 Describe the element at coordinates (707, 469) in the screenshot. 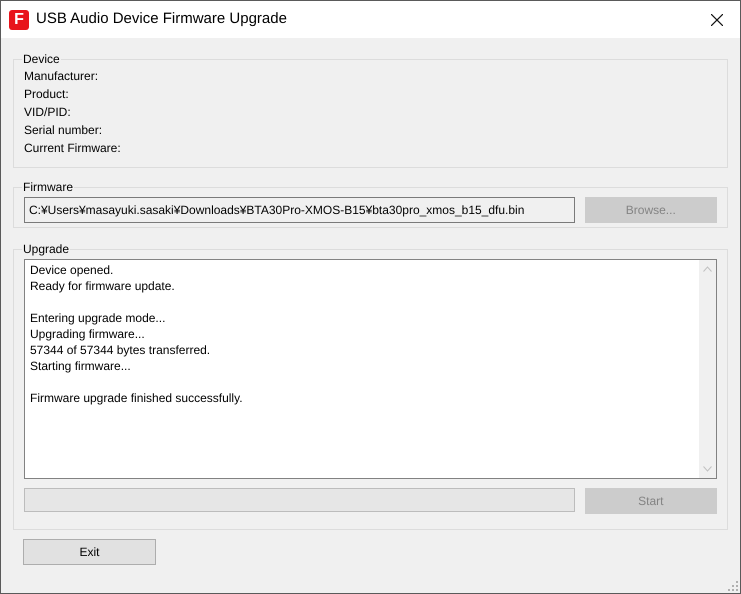

I see `scroll-down-icon` at that location.